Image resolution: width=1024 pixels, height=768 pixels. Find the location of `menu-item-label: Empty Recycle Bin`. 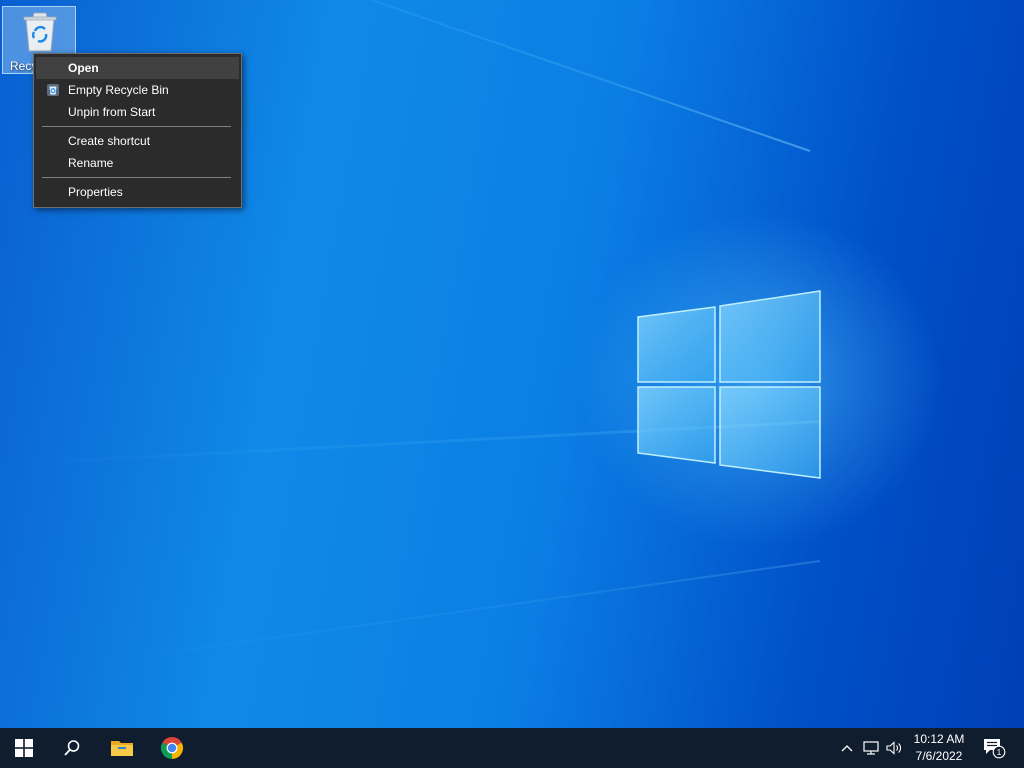

menu-item-label: Empty Recycle Bin is located at coordinates (118, 90).